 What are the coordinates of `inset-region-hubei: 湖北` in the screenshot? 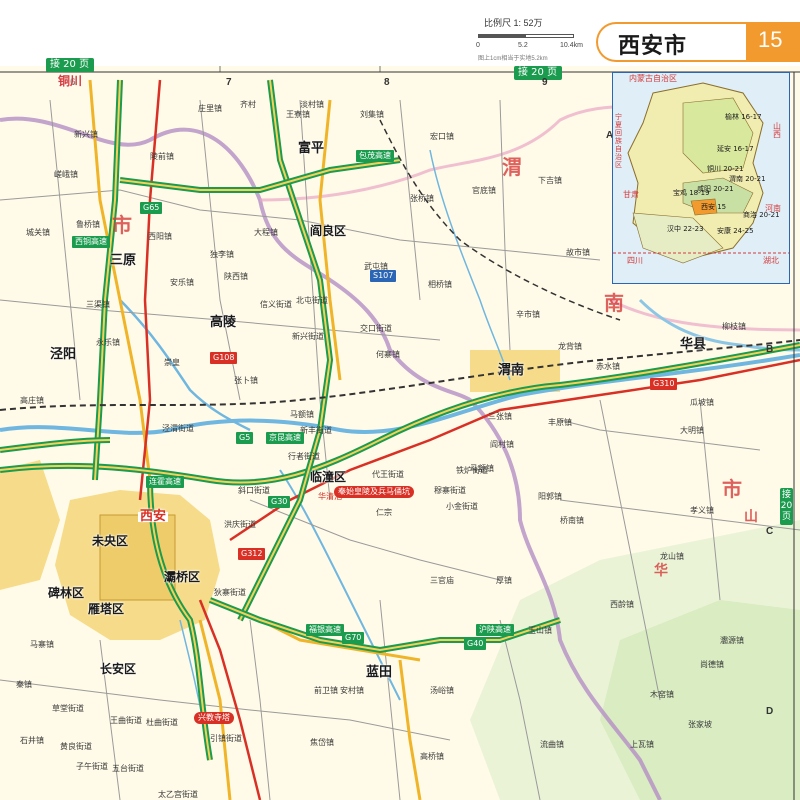 It's located at (771, 260).